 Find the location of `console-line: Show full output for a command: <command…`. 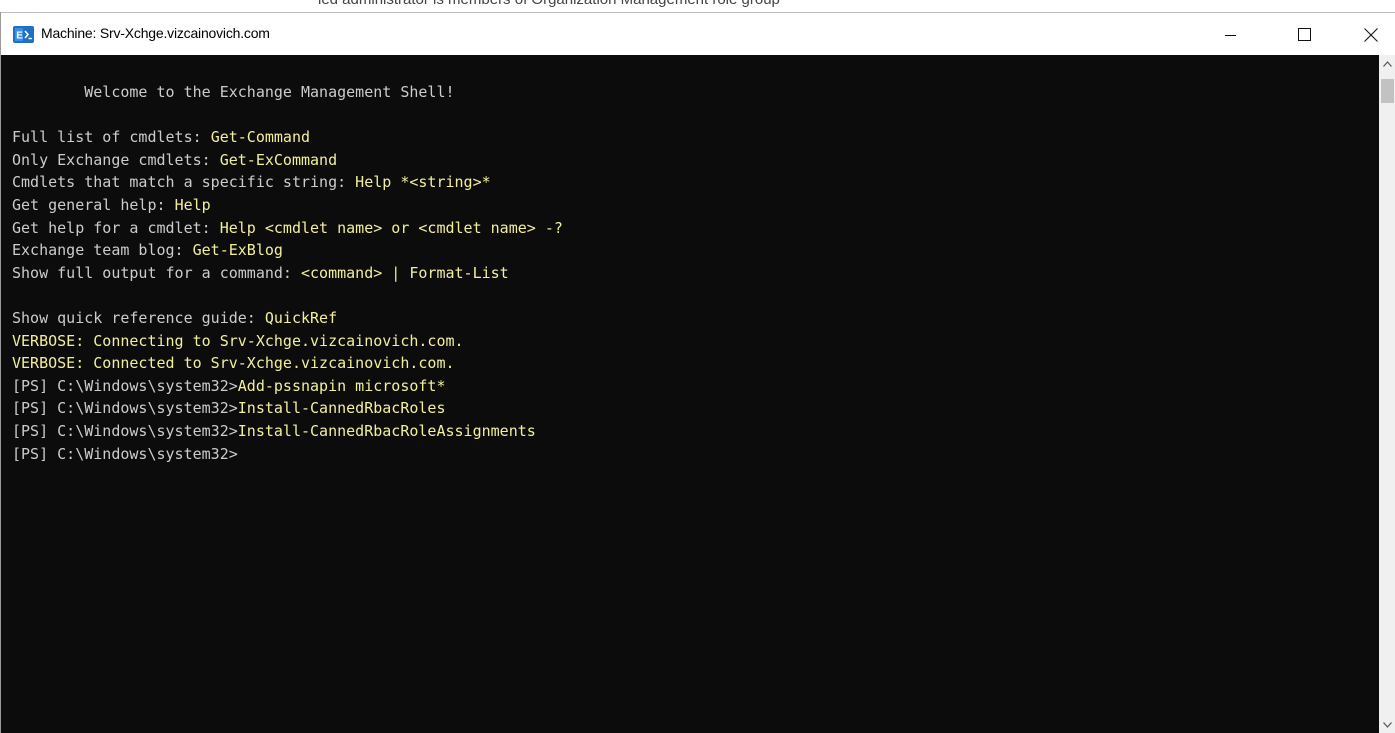

console-line: Show full output for a command: <command… is located at coordinates (287, 273).